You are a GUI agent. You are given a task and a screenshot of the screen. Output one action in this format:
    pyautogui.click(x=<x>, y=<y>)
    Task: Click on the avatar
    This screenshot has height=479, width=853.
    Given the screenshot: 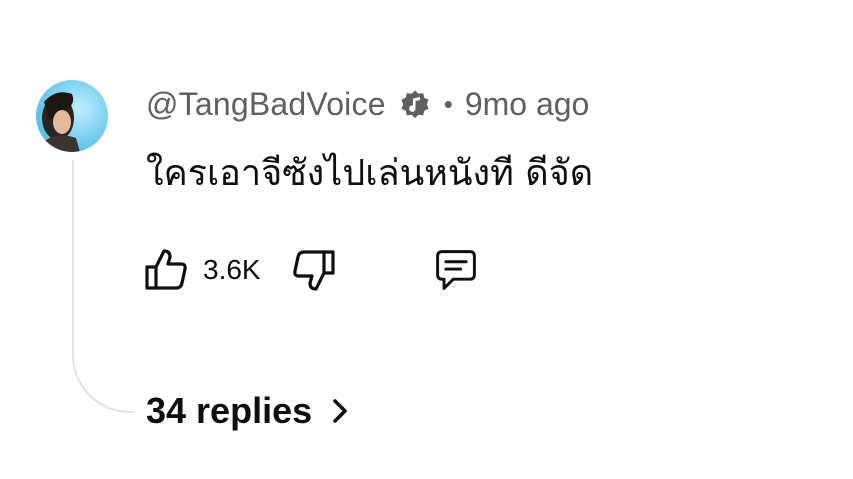 What is the action you would take?
    pyautogui.click(x=72, y=116)
    